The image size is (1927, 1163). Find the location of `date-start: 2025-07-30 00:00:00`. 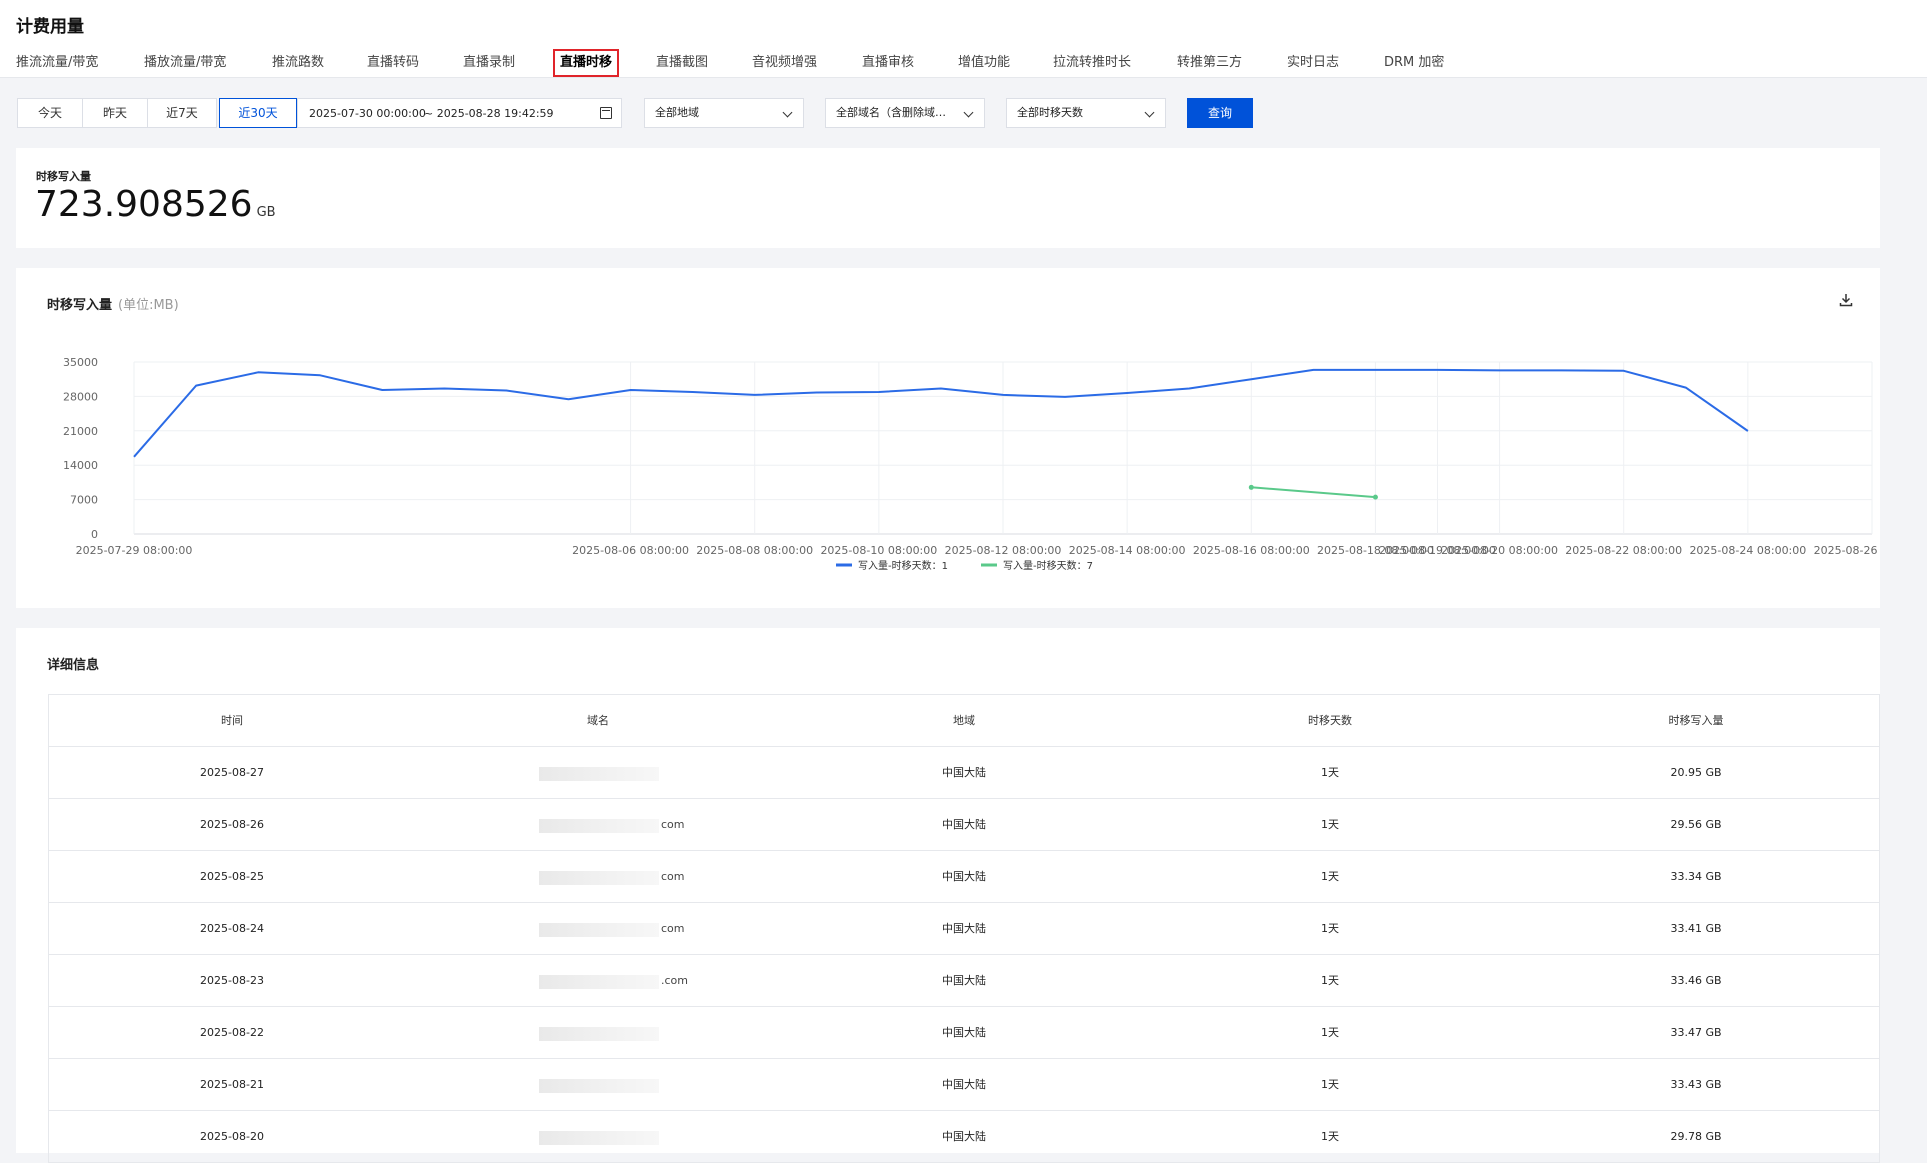

date-start: 2025-07-30 00:00:00 is located at coordinates (367, 113).